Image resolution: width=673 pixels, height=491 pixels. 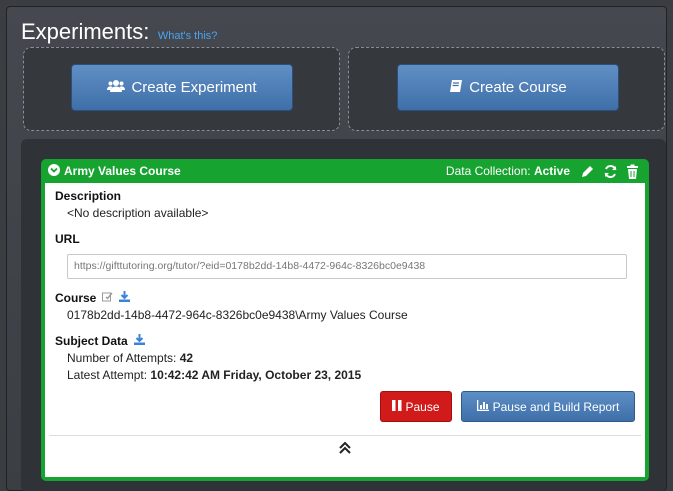 I want to click on create-course-slot: Create Course, so click(x=506, y=89).